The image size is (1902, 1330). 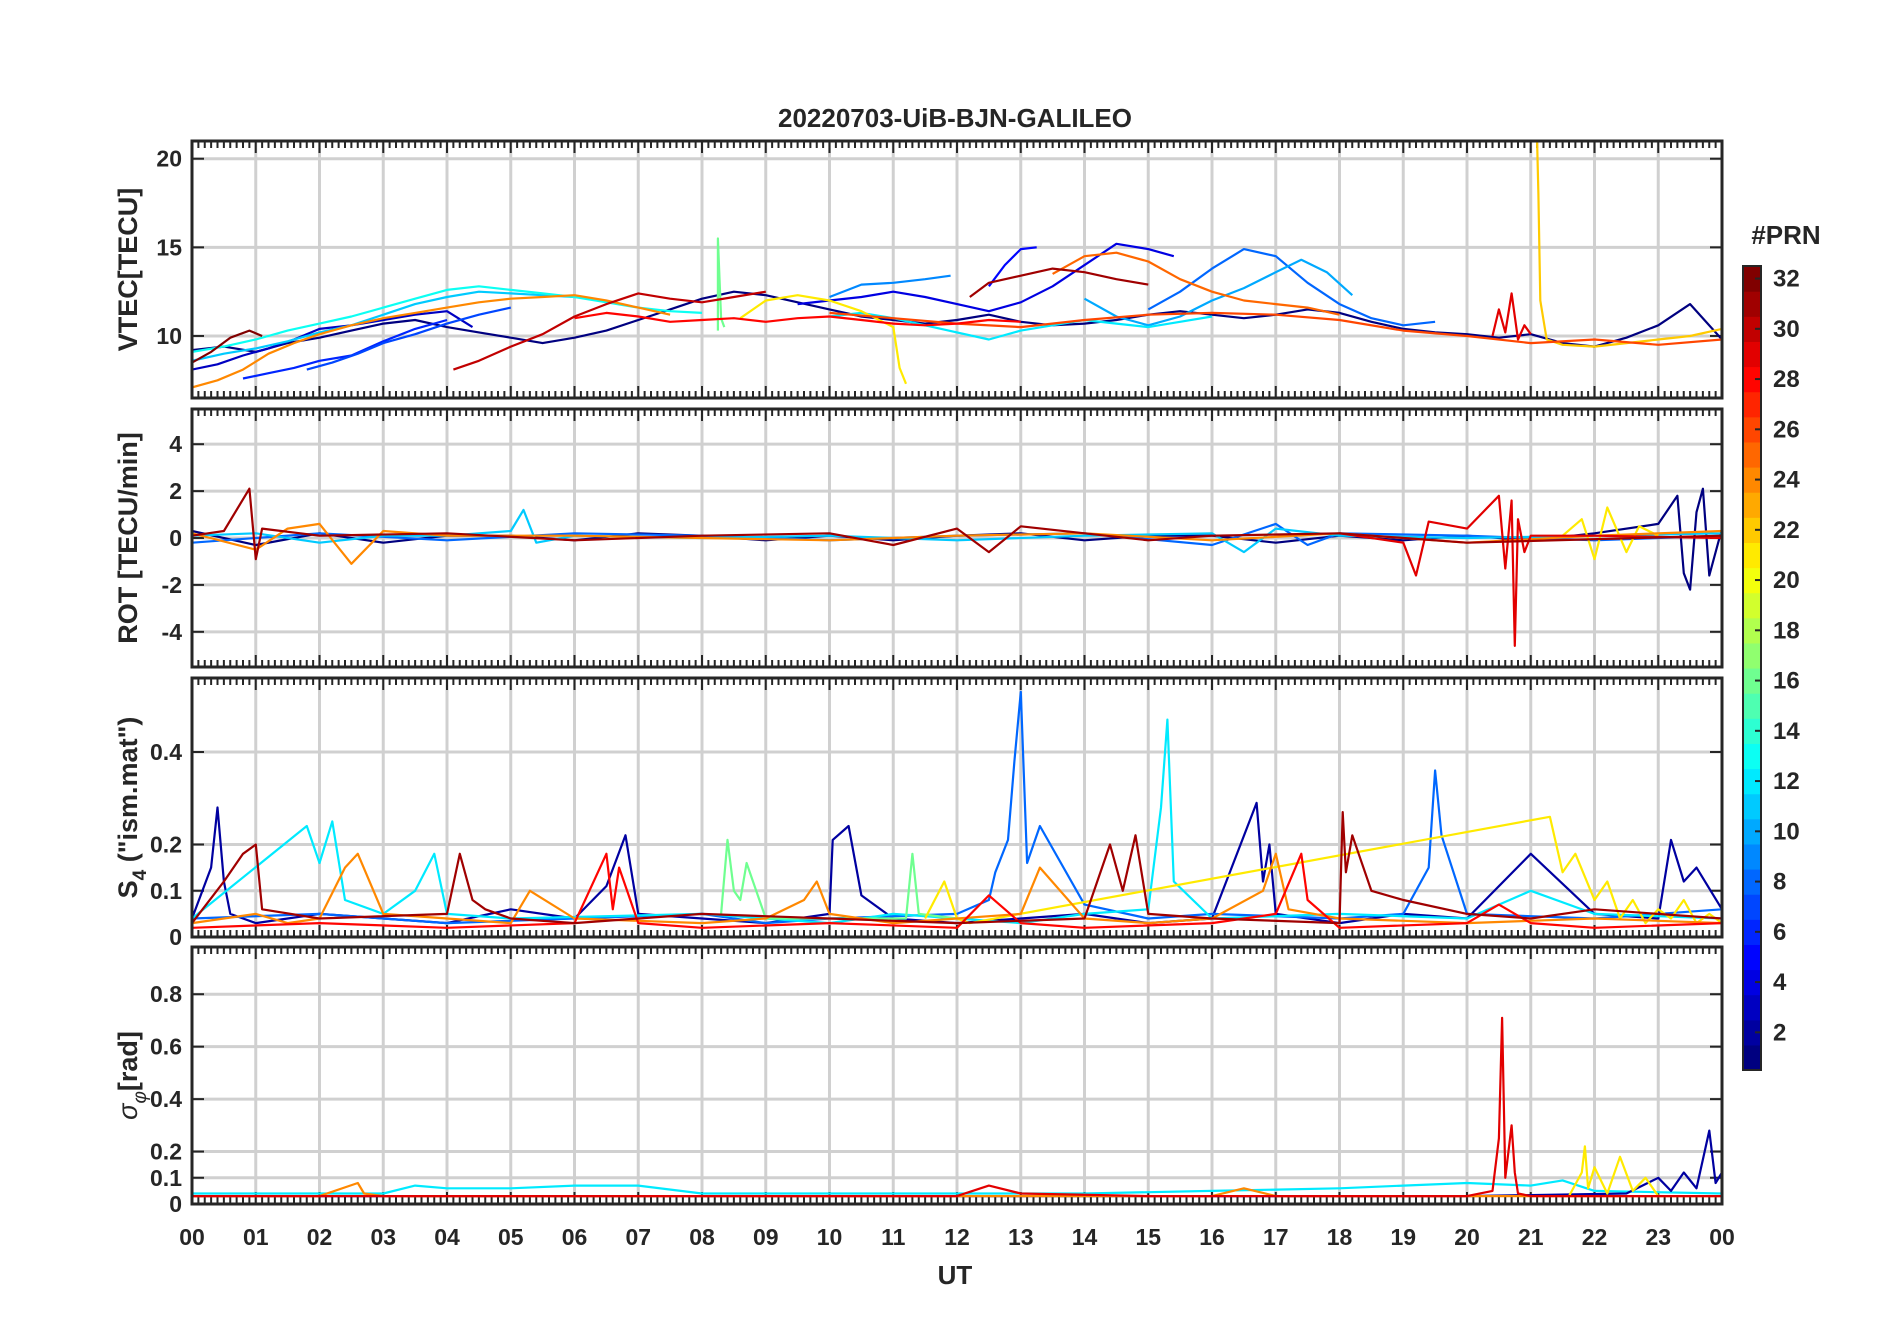 What do you see at coordinates (1531, 1237) in the screenshot?
I see `x-tick-label: 21` at bounding box center [1531, 1237].